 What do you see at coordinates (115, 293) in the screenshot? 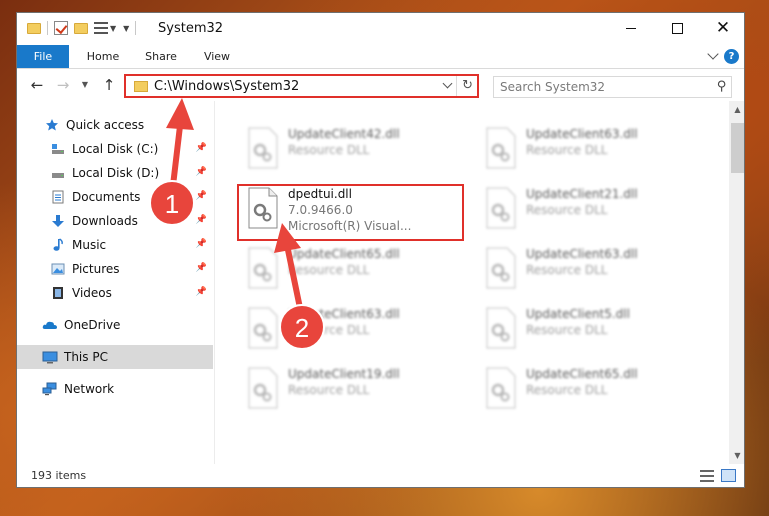
I see `sidebar-item-videos: Videos 📌` at bounding box center [115, 293].